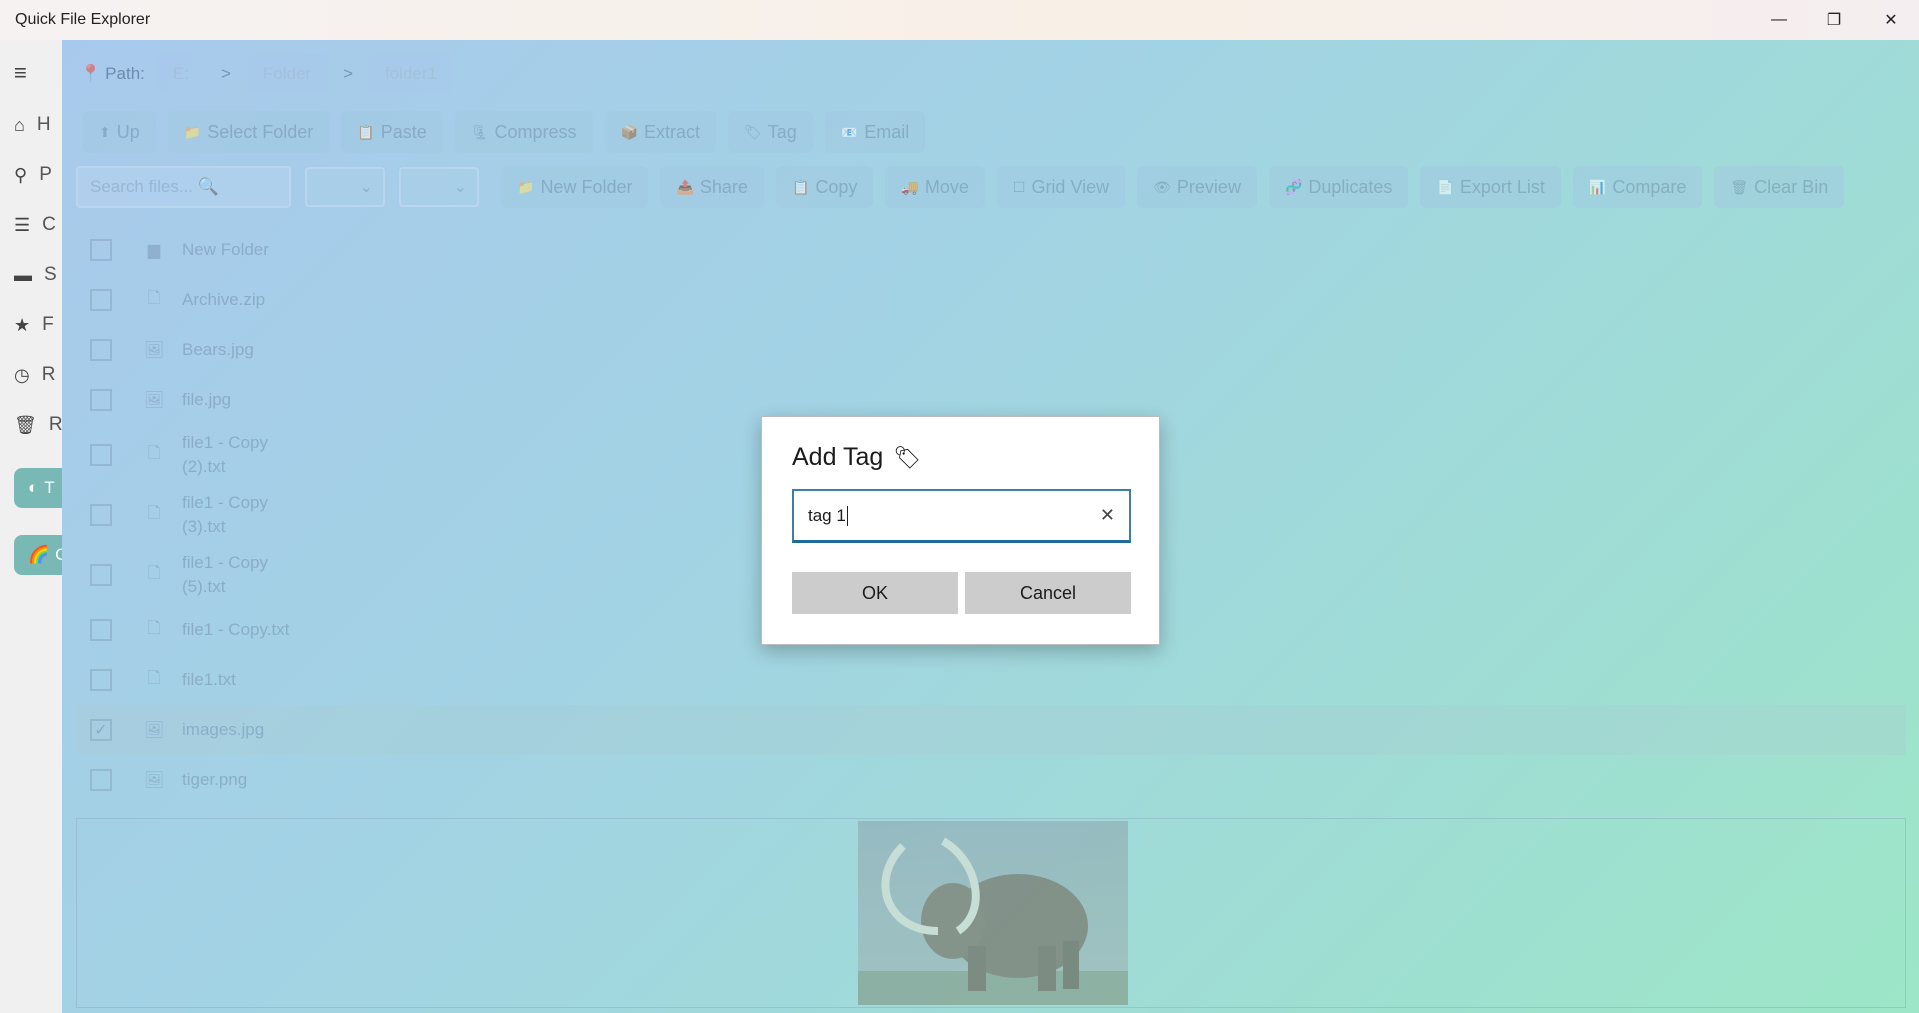 The image size is (1919, 1013). What do you see at coordinates (1490, 187) in the screenshot?
I see `export-list-button: 📄 Export List` at bounding box center [1490, 187].